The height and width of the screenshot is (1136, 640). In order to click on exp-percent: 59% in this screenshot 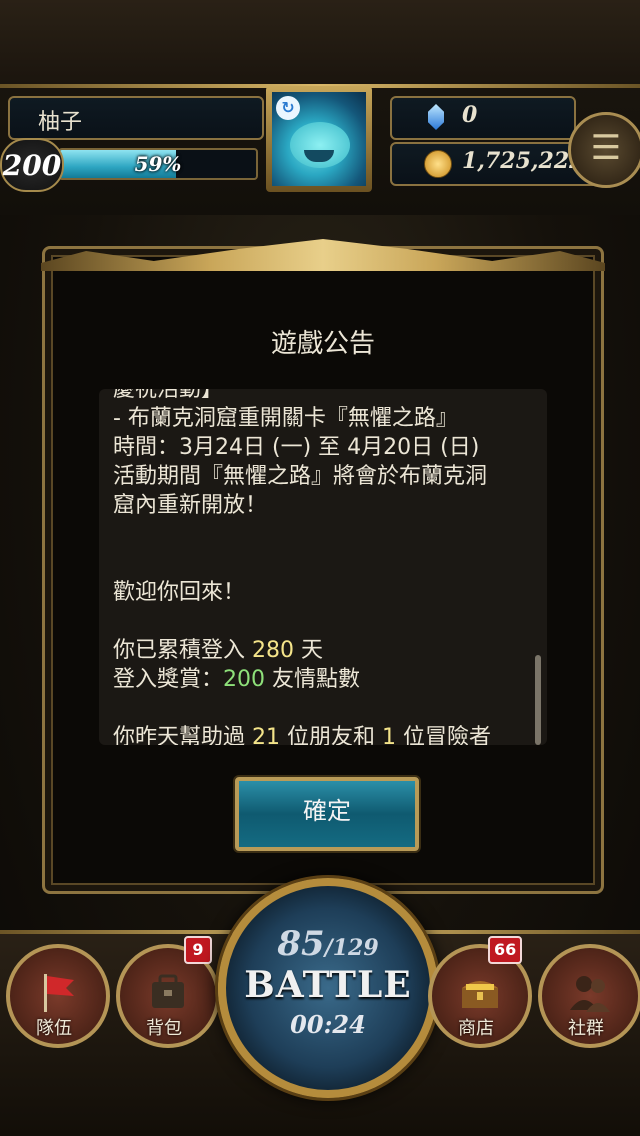, I will do `click(158, 164)`.